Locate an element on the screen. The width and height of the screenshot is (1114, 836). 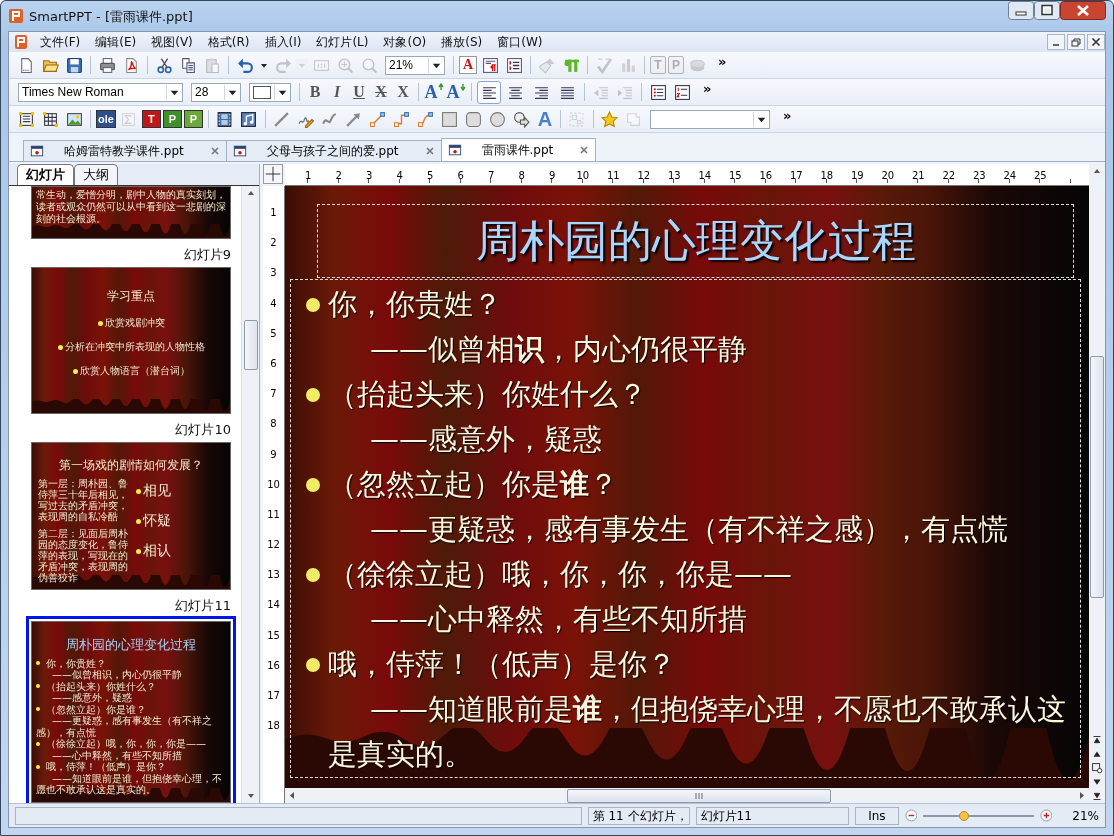
menu-item: 编辑(E) is located at coordinates (116, 42).